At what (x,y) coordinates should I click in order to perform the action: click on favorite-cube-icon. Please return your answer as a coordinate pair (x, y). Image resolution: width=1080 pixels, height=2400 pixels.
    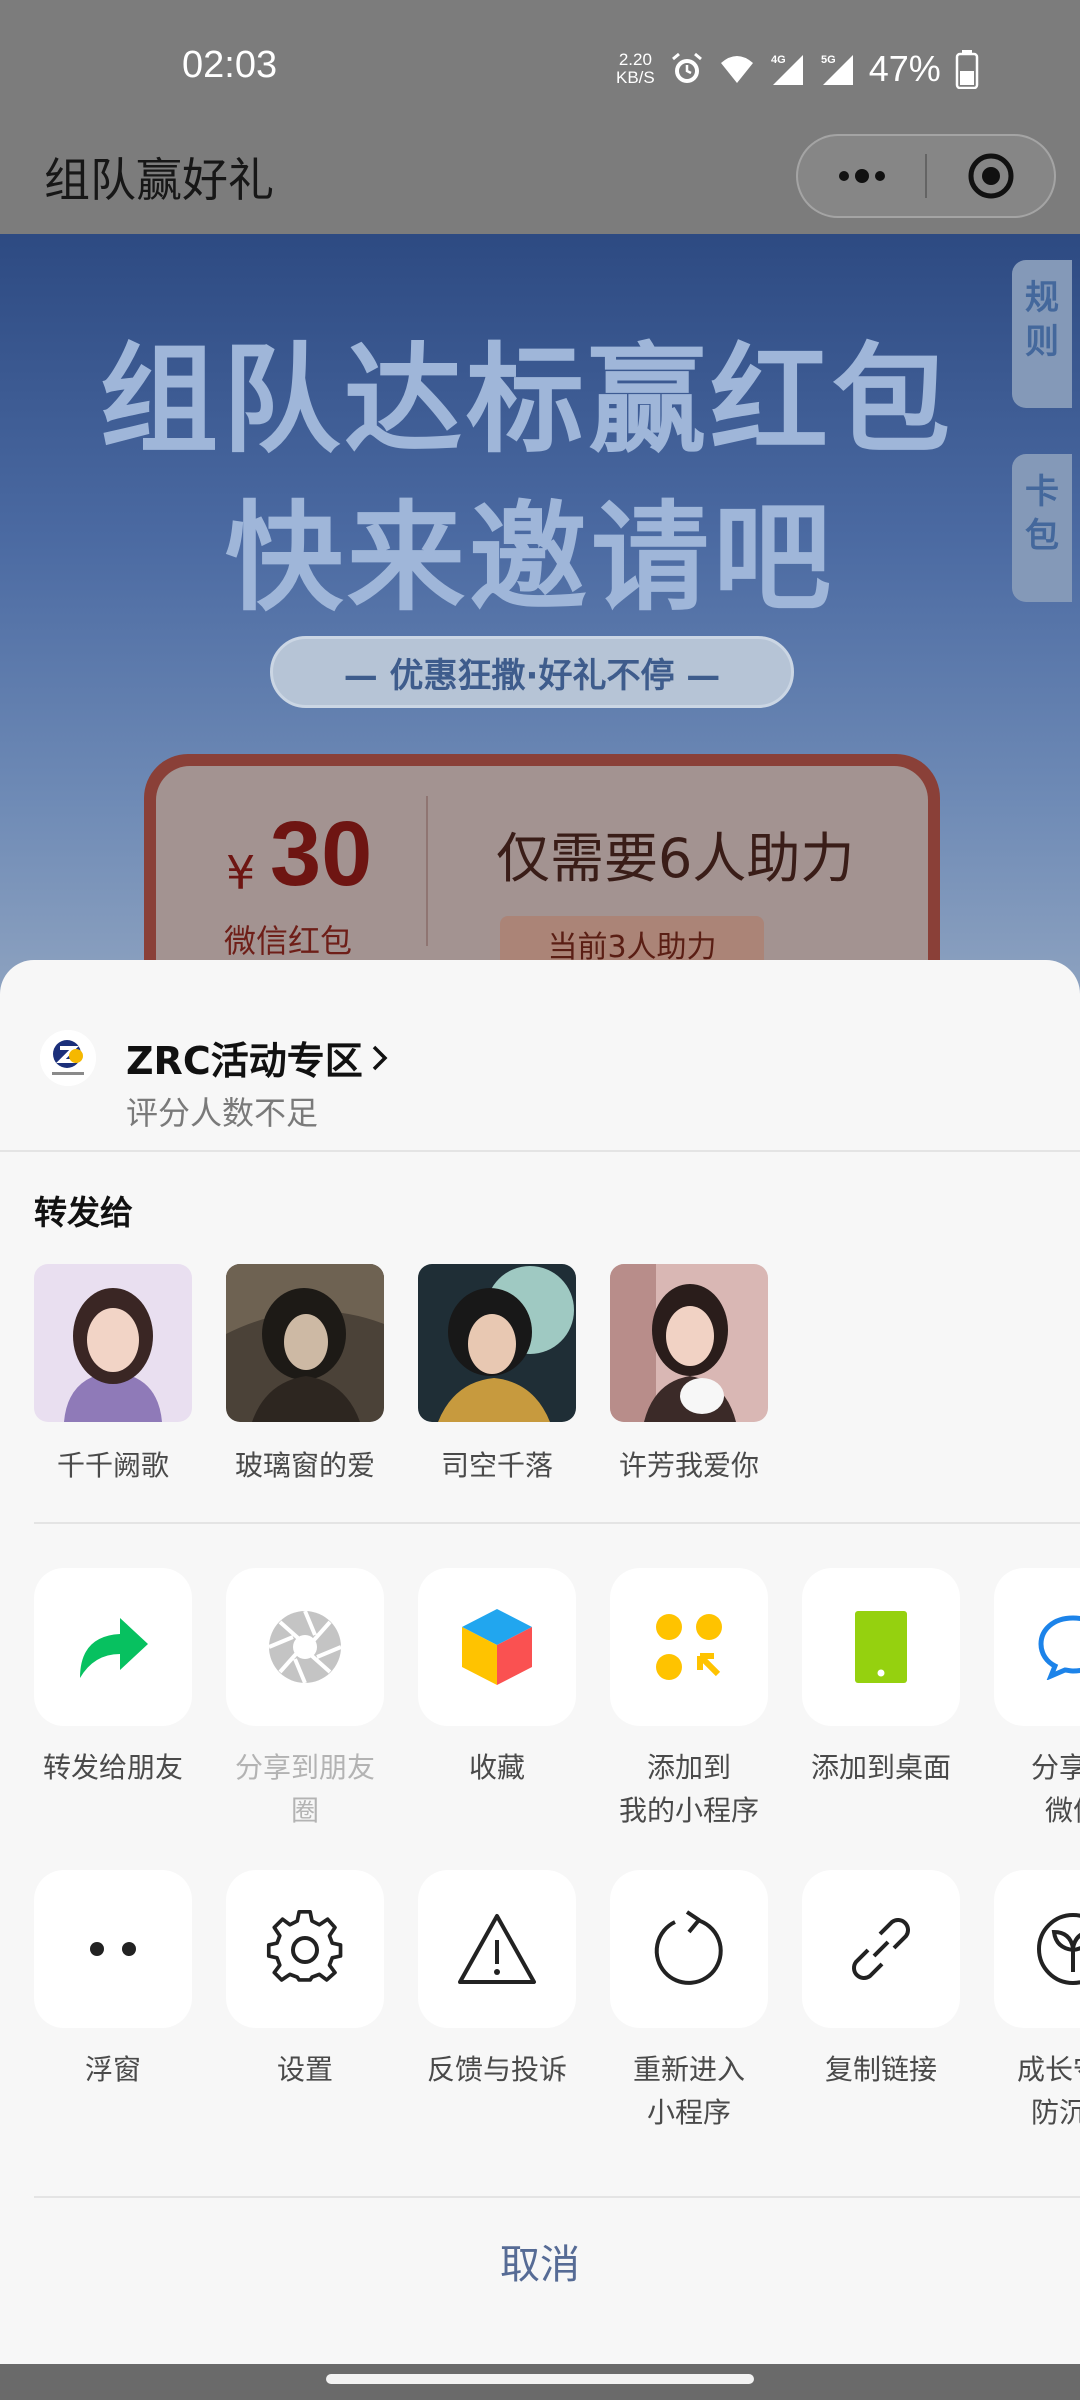
    Looking at the image, I should click on (497, 1647).